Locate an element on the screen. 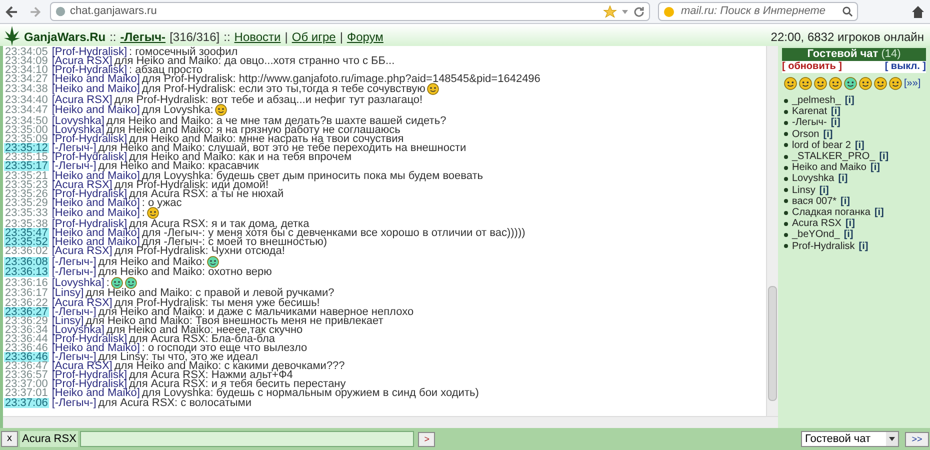 This screenshot has width=930, height=450. off-link: [ выкл. ] is located at coordinates (905, 67).